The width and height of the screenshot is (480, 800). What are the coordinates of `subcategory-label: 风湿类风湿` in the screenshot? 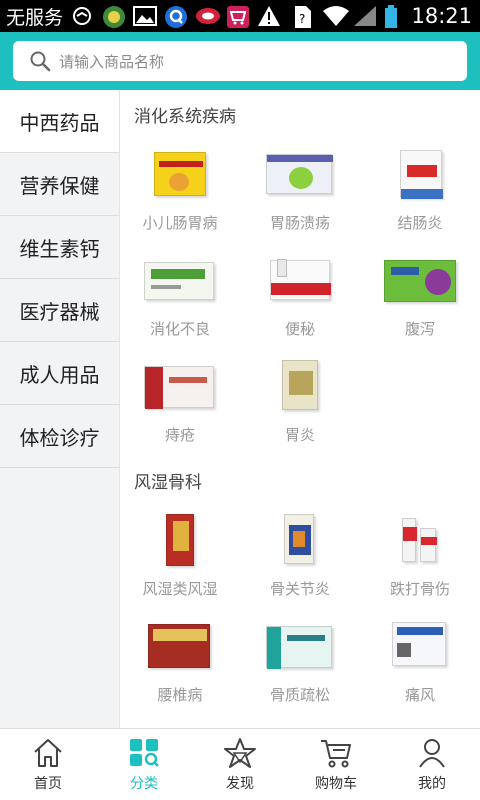 It's located at (180, 589).